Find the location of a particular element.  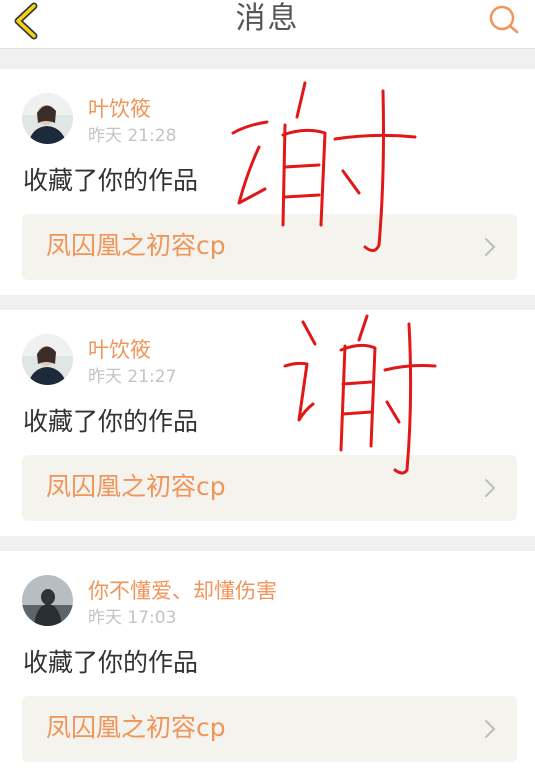

username: 你不懂爱、却懂伤害 is located at coordinates (182, 591).